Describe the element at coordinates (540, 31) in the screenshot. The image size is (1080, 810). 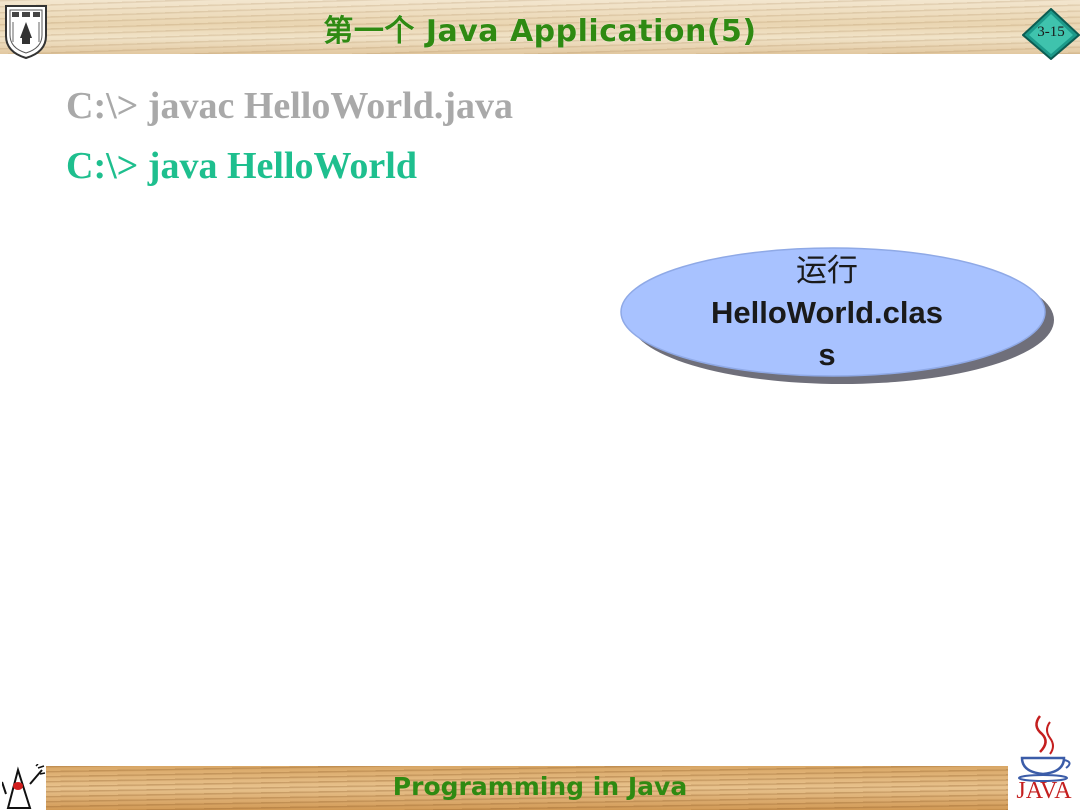
I see `page-title: 第一个 Java Application(5)` at that location.